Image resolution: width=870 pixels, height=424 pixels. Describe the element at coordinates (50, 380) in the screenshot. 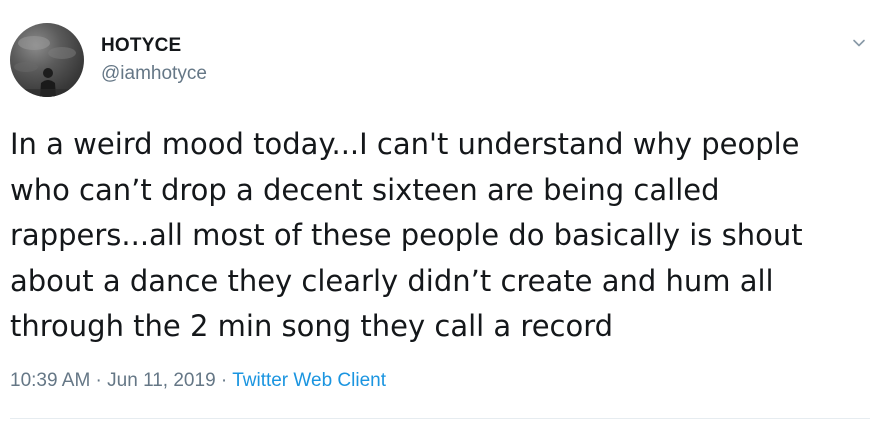

I see `tweet-time: 10:39 AM` at that location.